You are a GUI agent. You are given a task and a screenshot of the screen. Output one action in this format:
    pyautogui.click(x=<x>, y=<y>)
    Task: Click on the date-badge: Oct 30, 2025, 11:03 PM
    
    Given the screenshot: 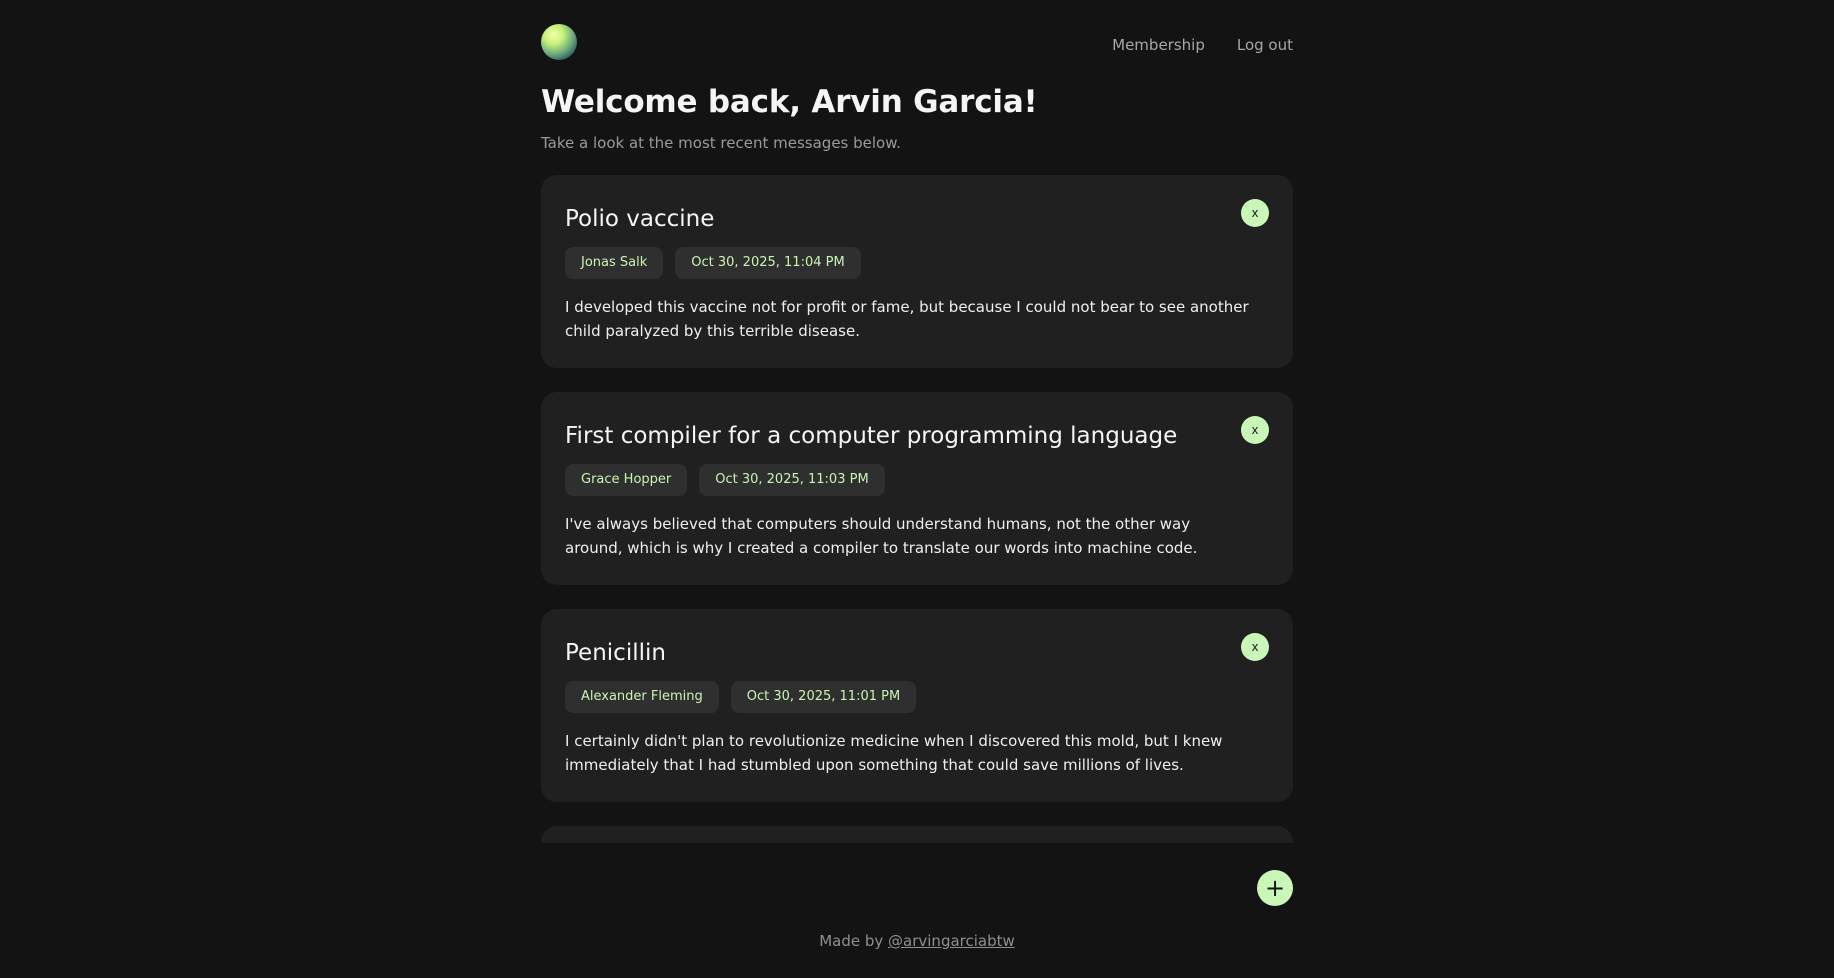 What is the action you would take?
    pyautogui.click(x=792, y=480)
    